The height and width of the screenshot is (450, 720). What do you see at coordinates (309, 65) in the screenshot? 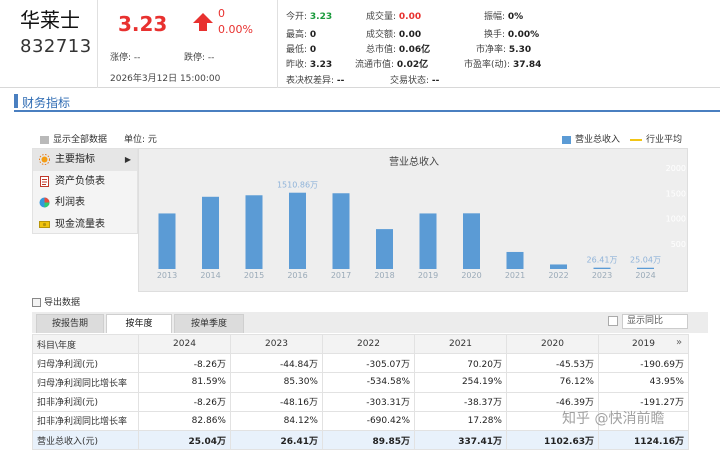
I see `stat-prev-close: 昨收: 3.23` at bounding box center [309, 65].